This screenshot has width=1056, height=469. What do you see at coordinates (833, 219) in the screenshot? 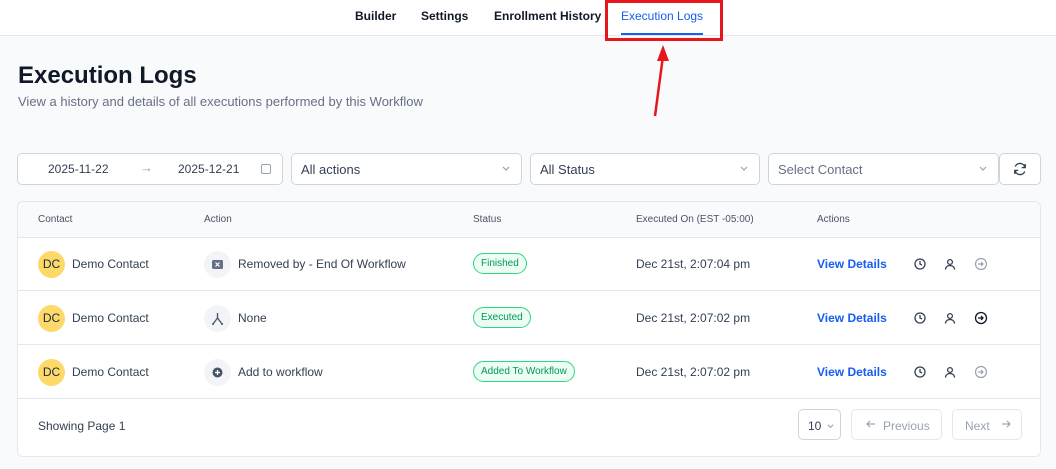
I see `column-header-actions: Actions` at bounding box center [833, 219].